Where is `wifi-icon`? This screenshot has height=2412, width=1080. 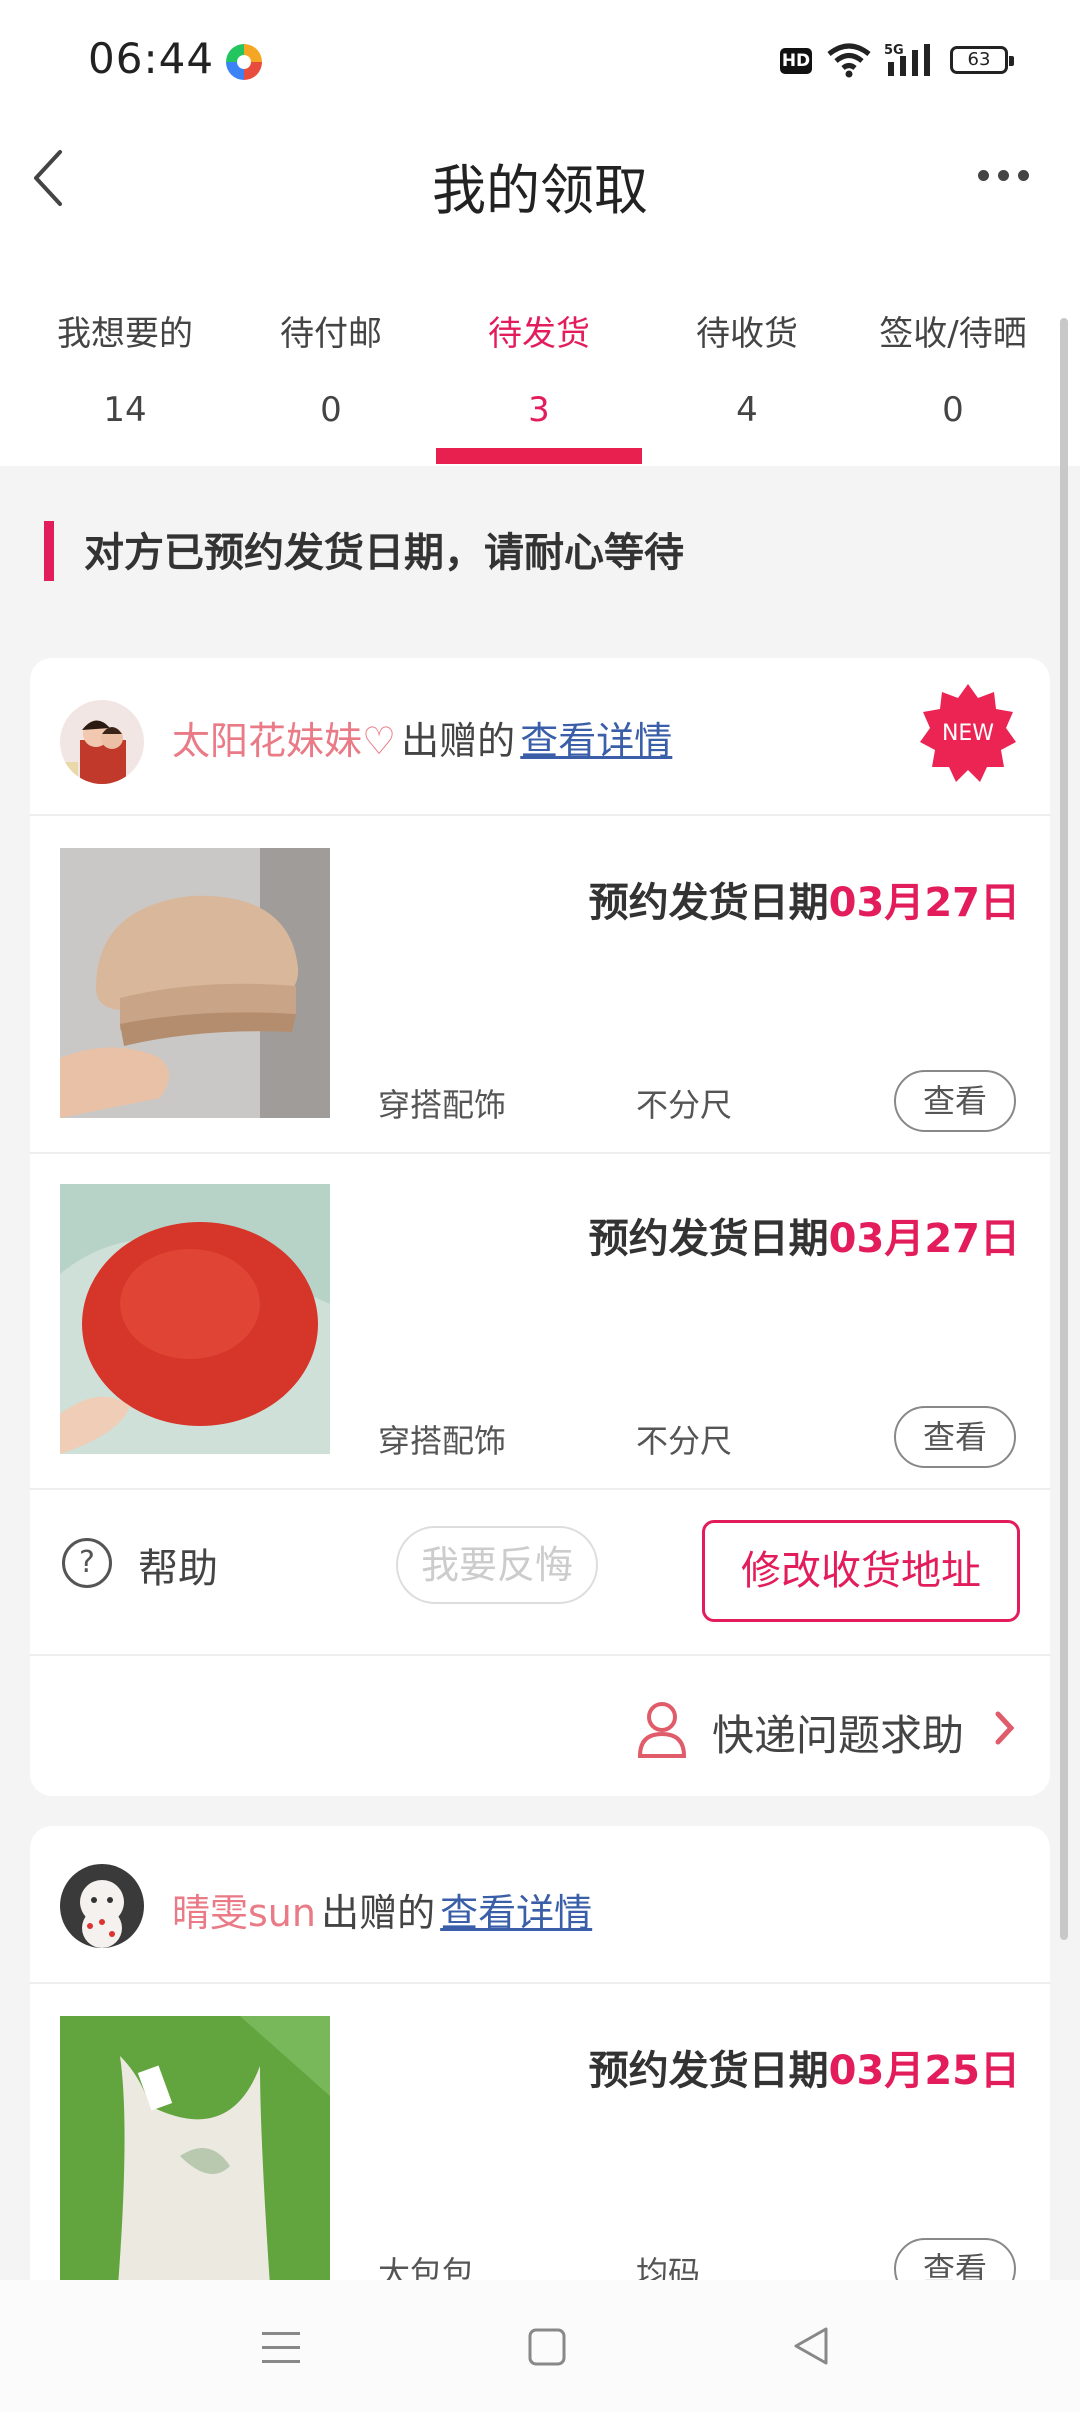 wifi-icon is located at coordinates (849, 60).